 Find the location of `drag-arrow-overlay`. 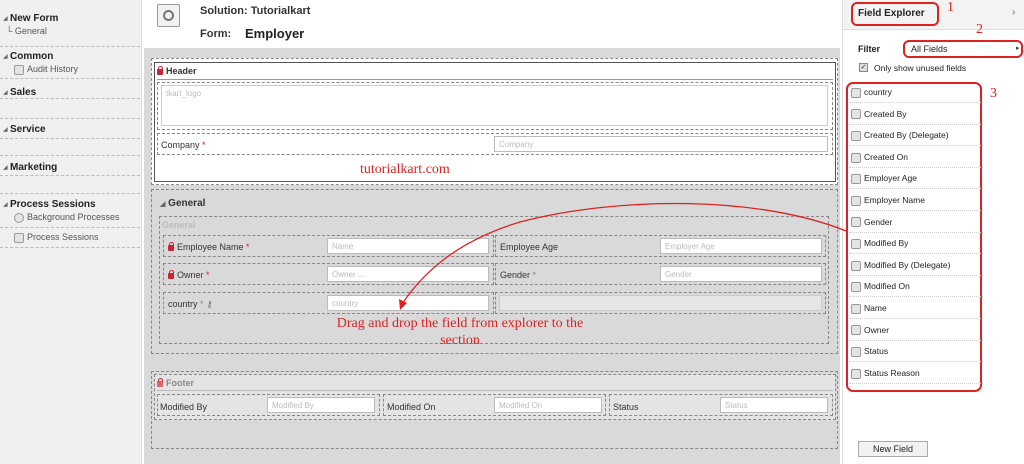

drag-arrow-overlay is located at coordinates (623, 256).